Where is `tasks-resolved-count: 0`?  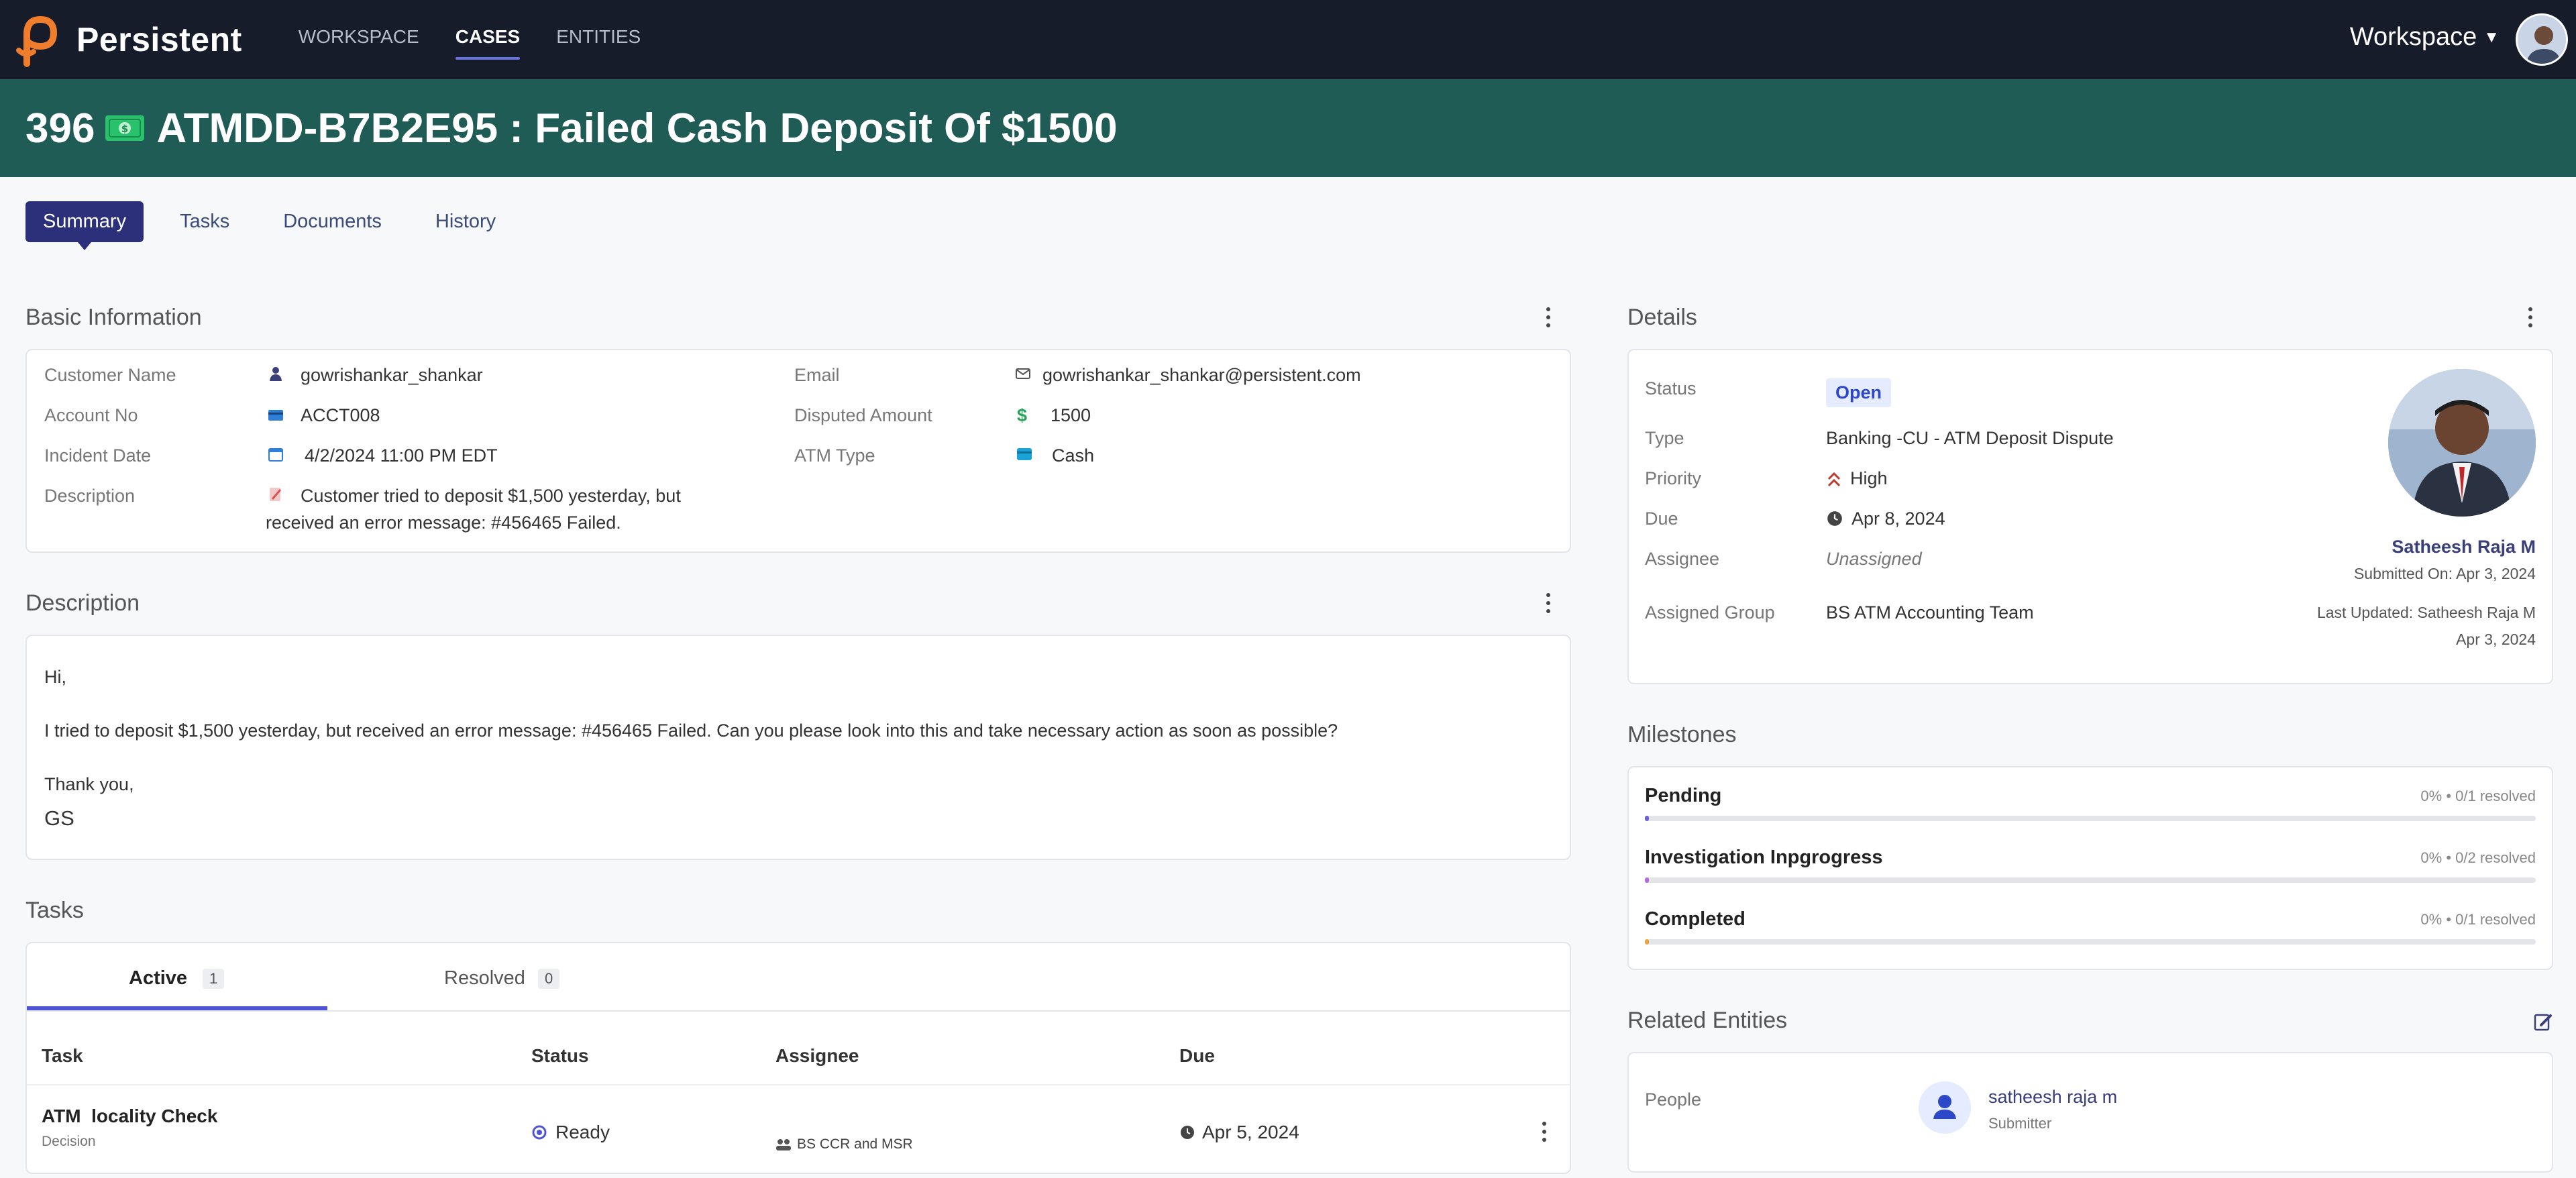 tasks-resolved-count: 0 is located at coordinates (549, 979).